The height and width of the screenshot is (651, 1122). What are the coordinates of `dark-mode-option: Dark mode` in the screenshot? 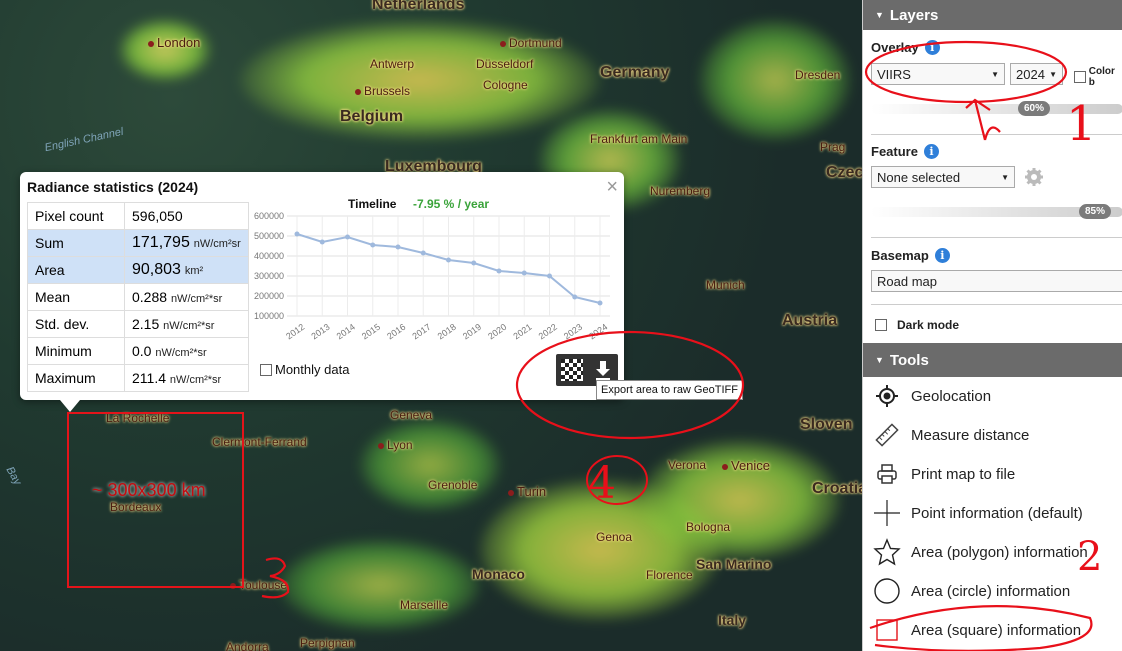 It's located at (917, 325).